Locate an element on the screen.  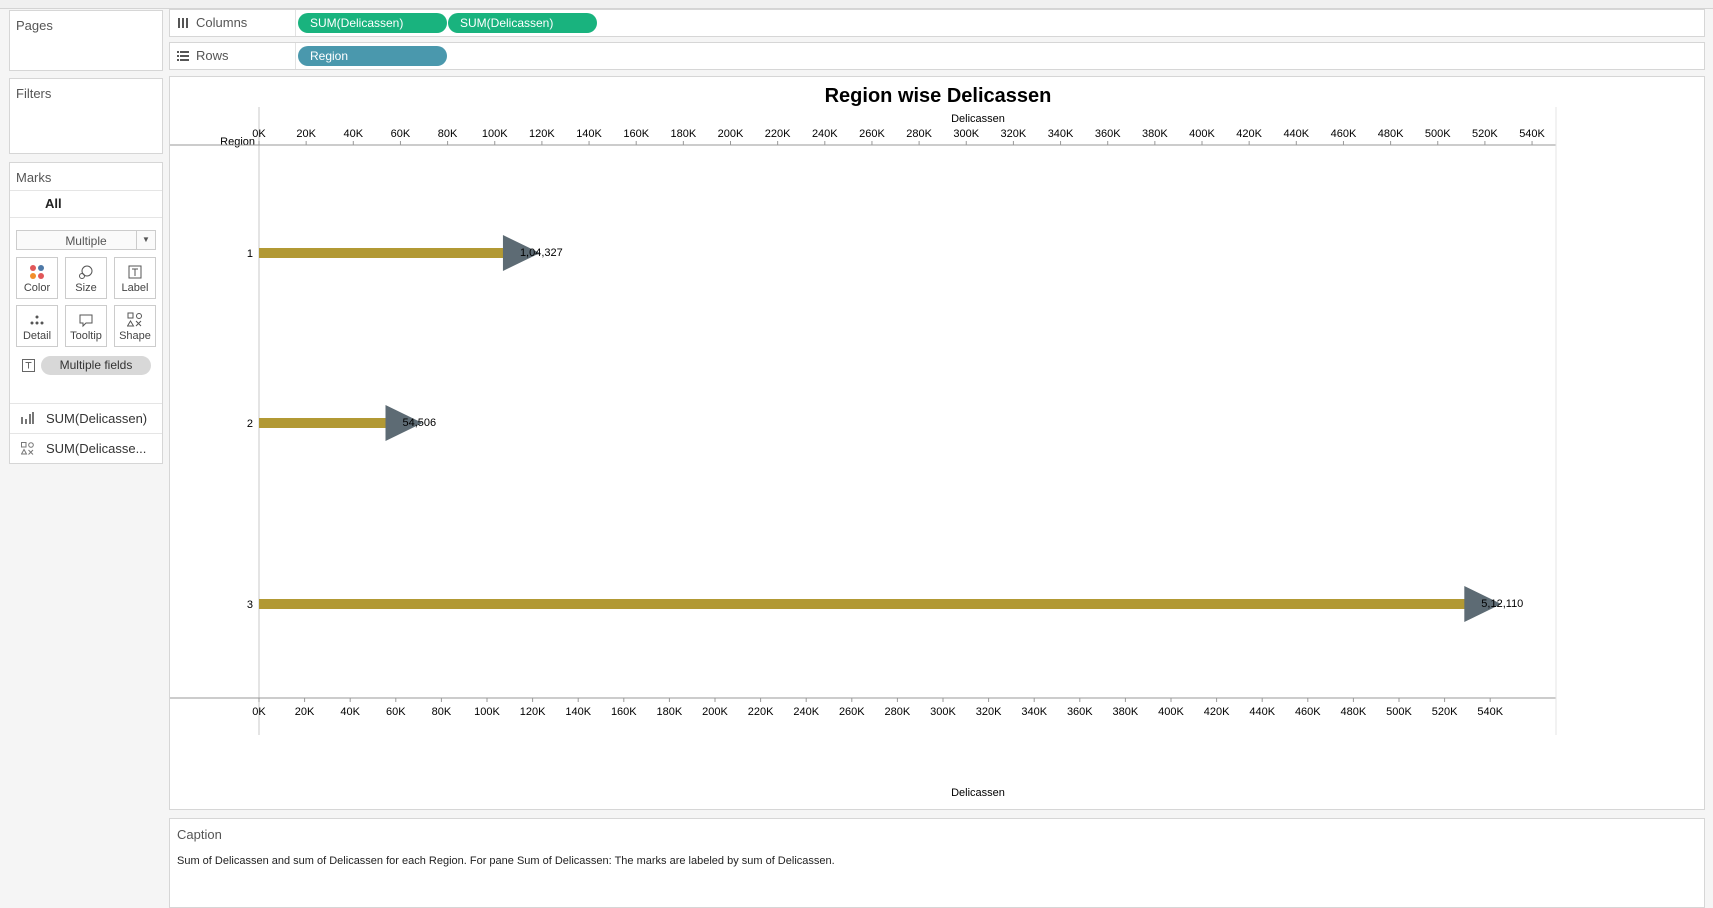
bottom-axis-tick-label: 180K is located at coordinates (670, 712).